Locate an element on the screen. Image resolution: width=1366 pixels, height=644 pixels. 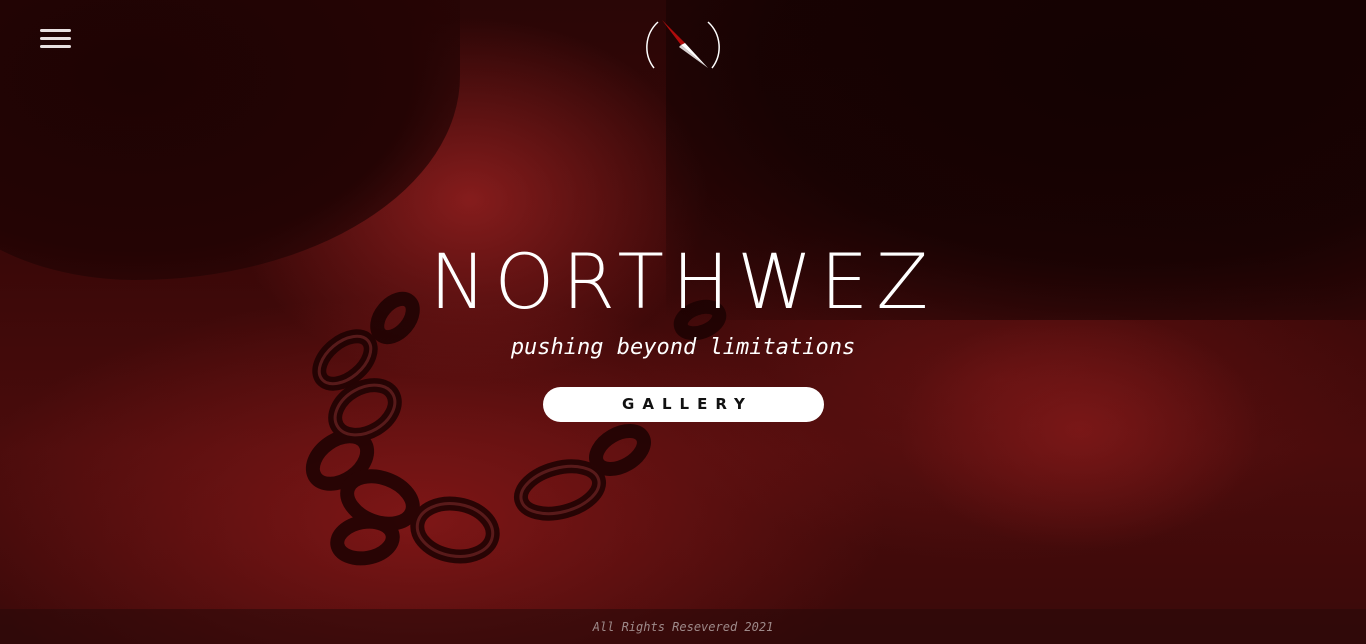
footer: All Rights Resevered 2021 is located at coordinates (683, 626).